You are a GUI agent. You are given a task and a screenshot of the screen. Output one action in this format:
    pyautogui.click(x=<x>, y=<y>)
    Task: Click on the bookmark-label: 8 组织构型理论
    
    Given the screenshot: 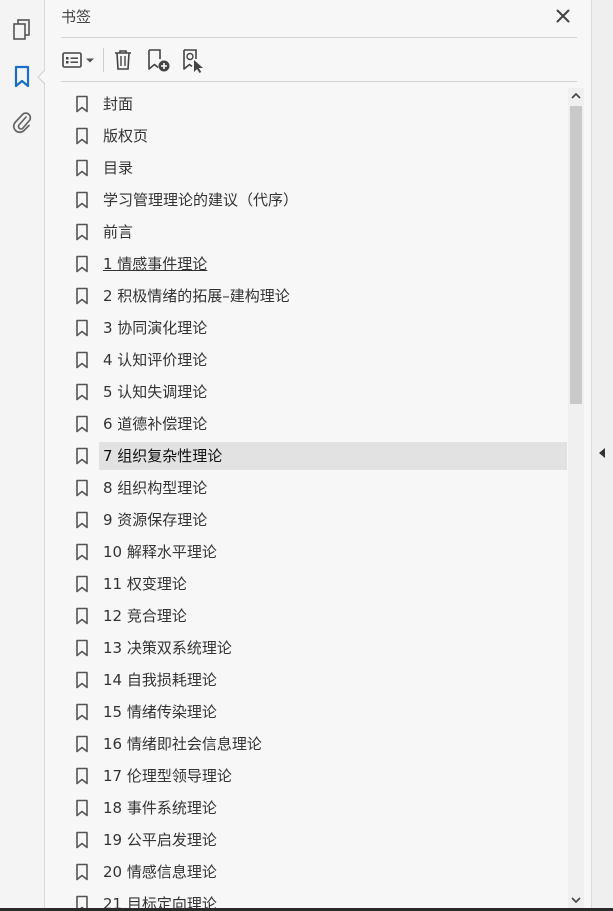 What is the action you would take?
    pyautogui.click(x=155, y=488)
    